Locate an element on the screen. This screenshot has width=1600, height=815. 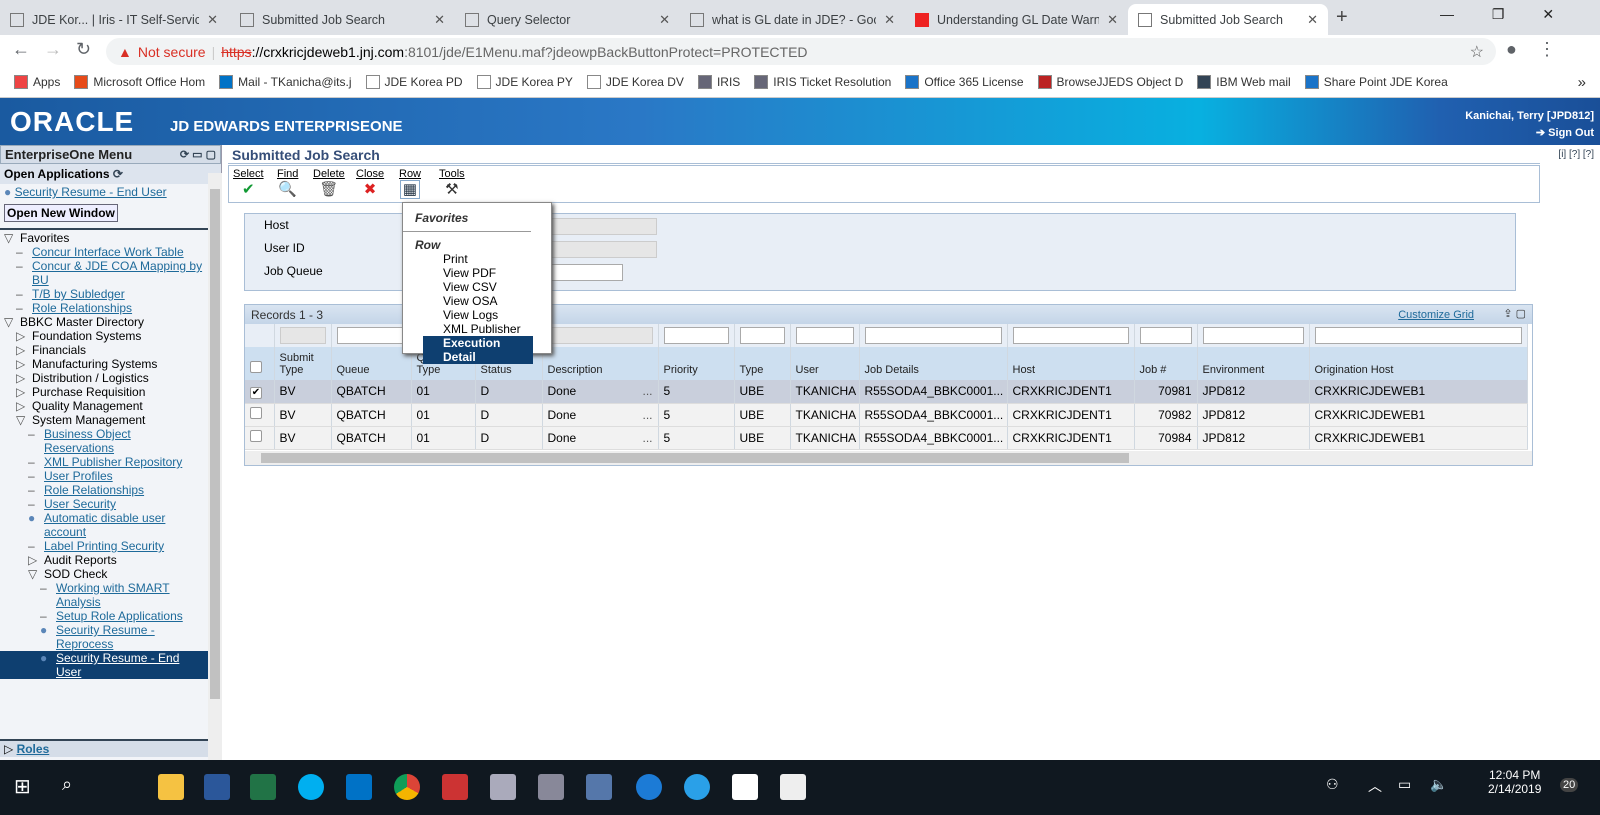
menu-item: ▽ System Management is located at coordinates (104, 420).